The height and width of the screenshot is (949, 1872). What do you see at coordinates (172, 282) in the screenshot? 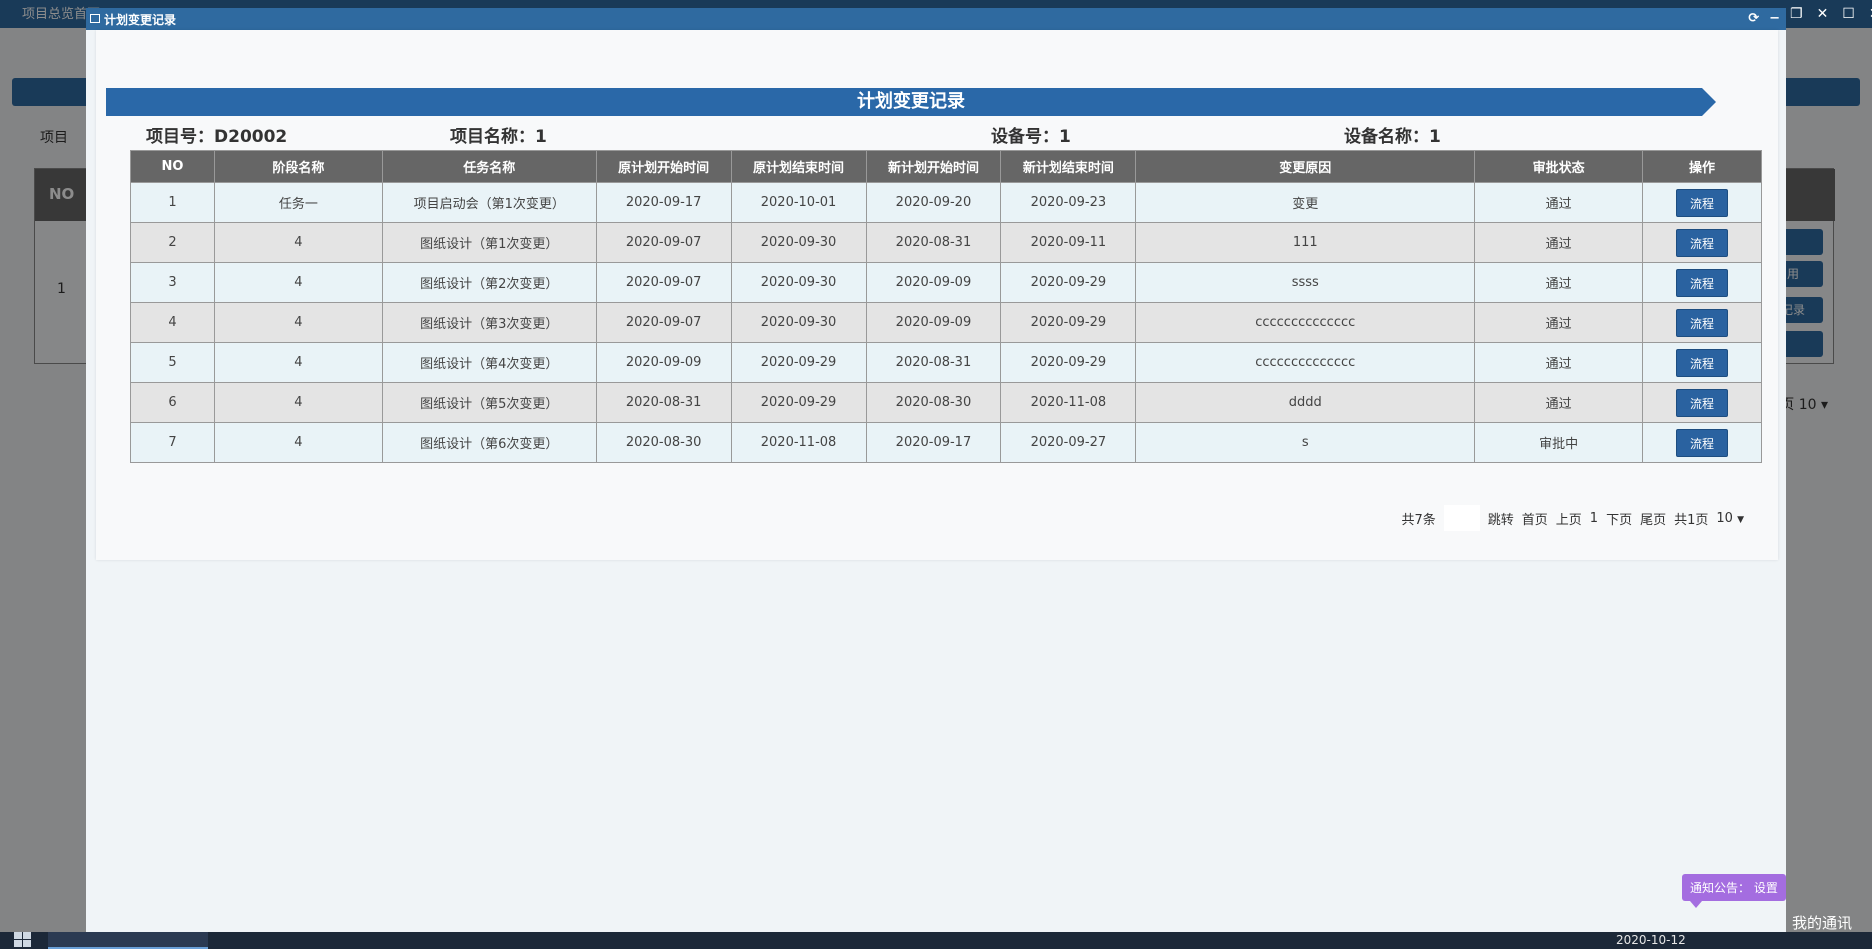
I see `cell-no: 3` at bounding box center [172, 282].